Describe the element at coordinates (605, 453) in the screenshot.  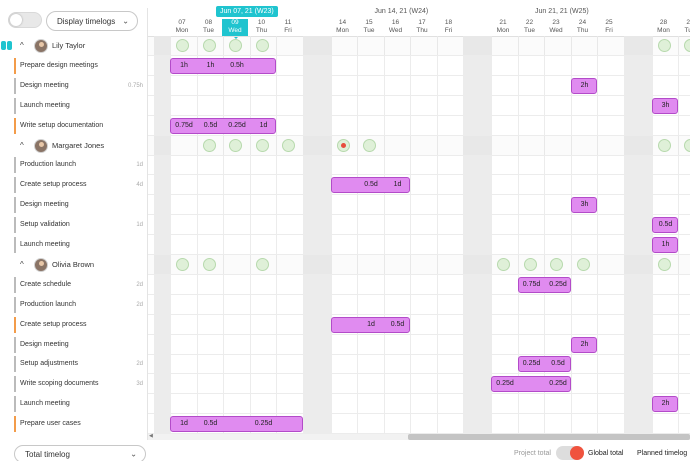
I see `global-total-label: Global total` at that location.